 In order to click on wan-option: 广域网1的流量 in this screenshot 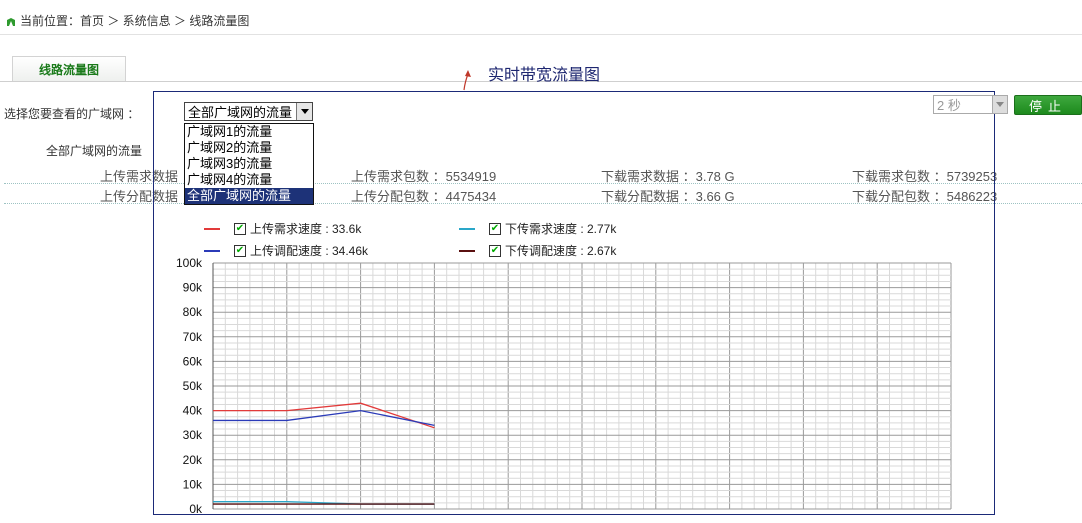, I will do `click(249, 132)`.